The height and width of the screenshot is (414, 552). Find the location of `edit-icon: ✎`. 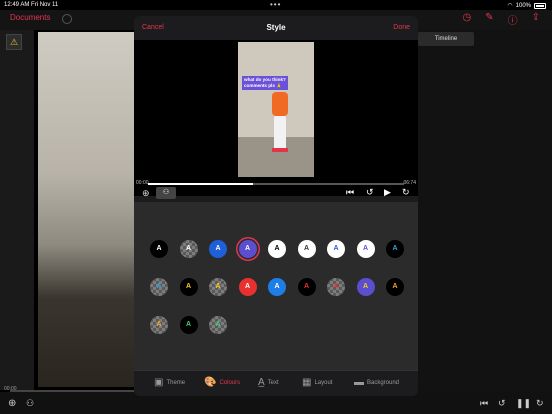

edit-icon: ✎ is located at coordinates (489, 19).